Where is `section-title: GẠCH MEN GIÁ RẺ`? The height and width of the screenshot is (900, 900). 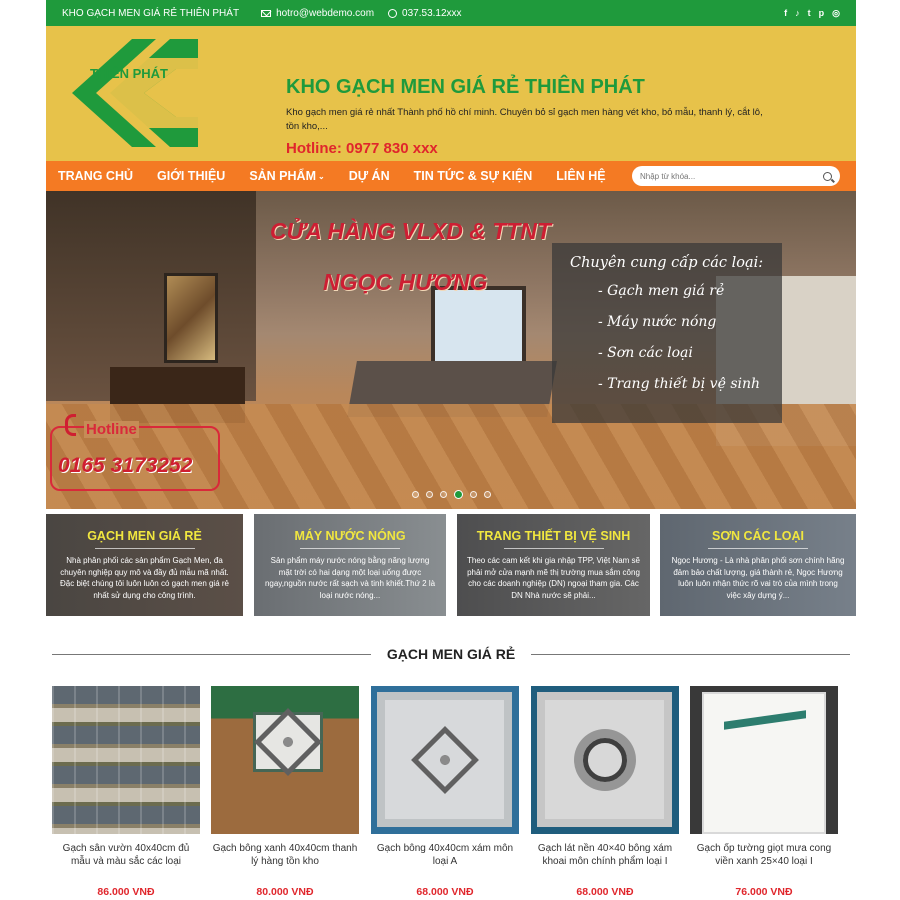
section-title: GẠCH MEN GIÁ RẺ is located at coordinates (451, 654).